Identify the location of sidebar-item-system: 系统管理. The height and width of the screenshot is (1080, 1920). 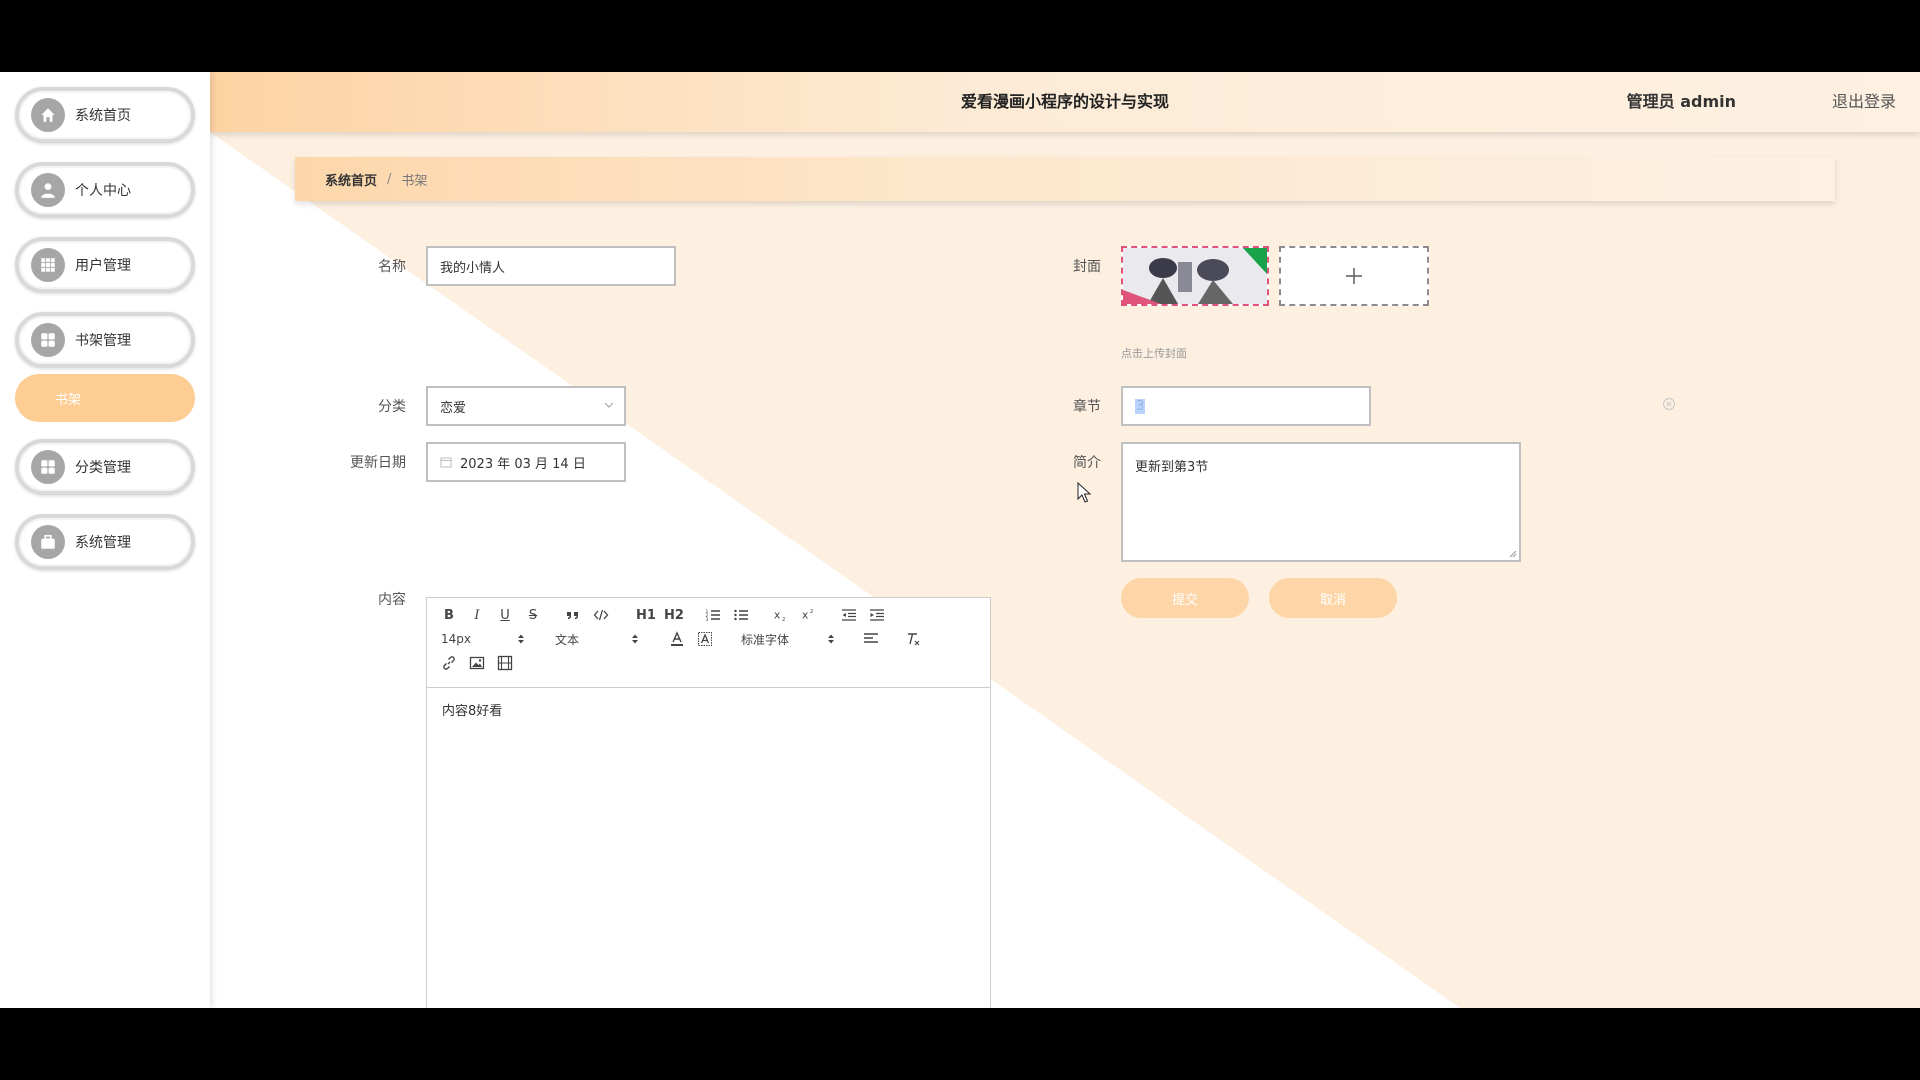
(105, 542).